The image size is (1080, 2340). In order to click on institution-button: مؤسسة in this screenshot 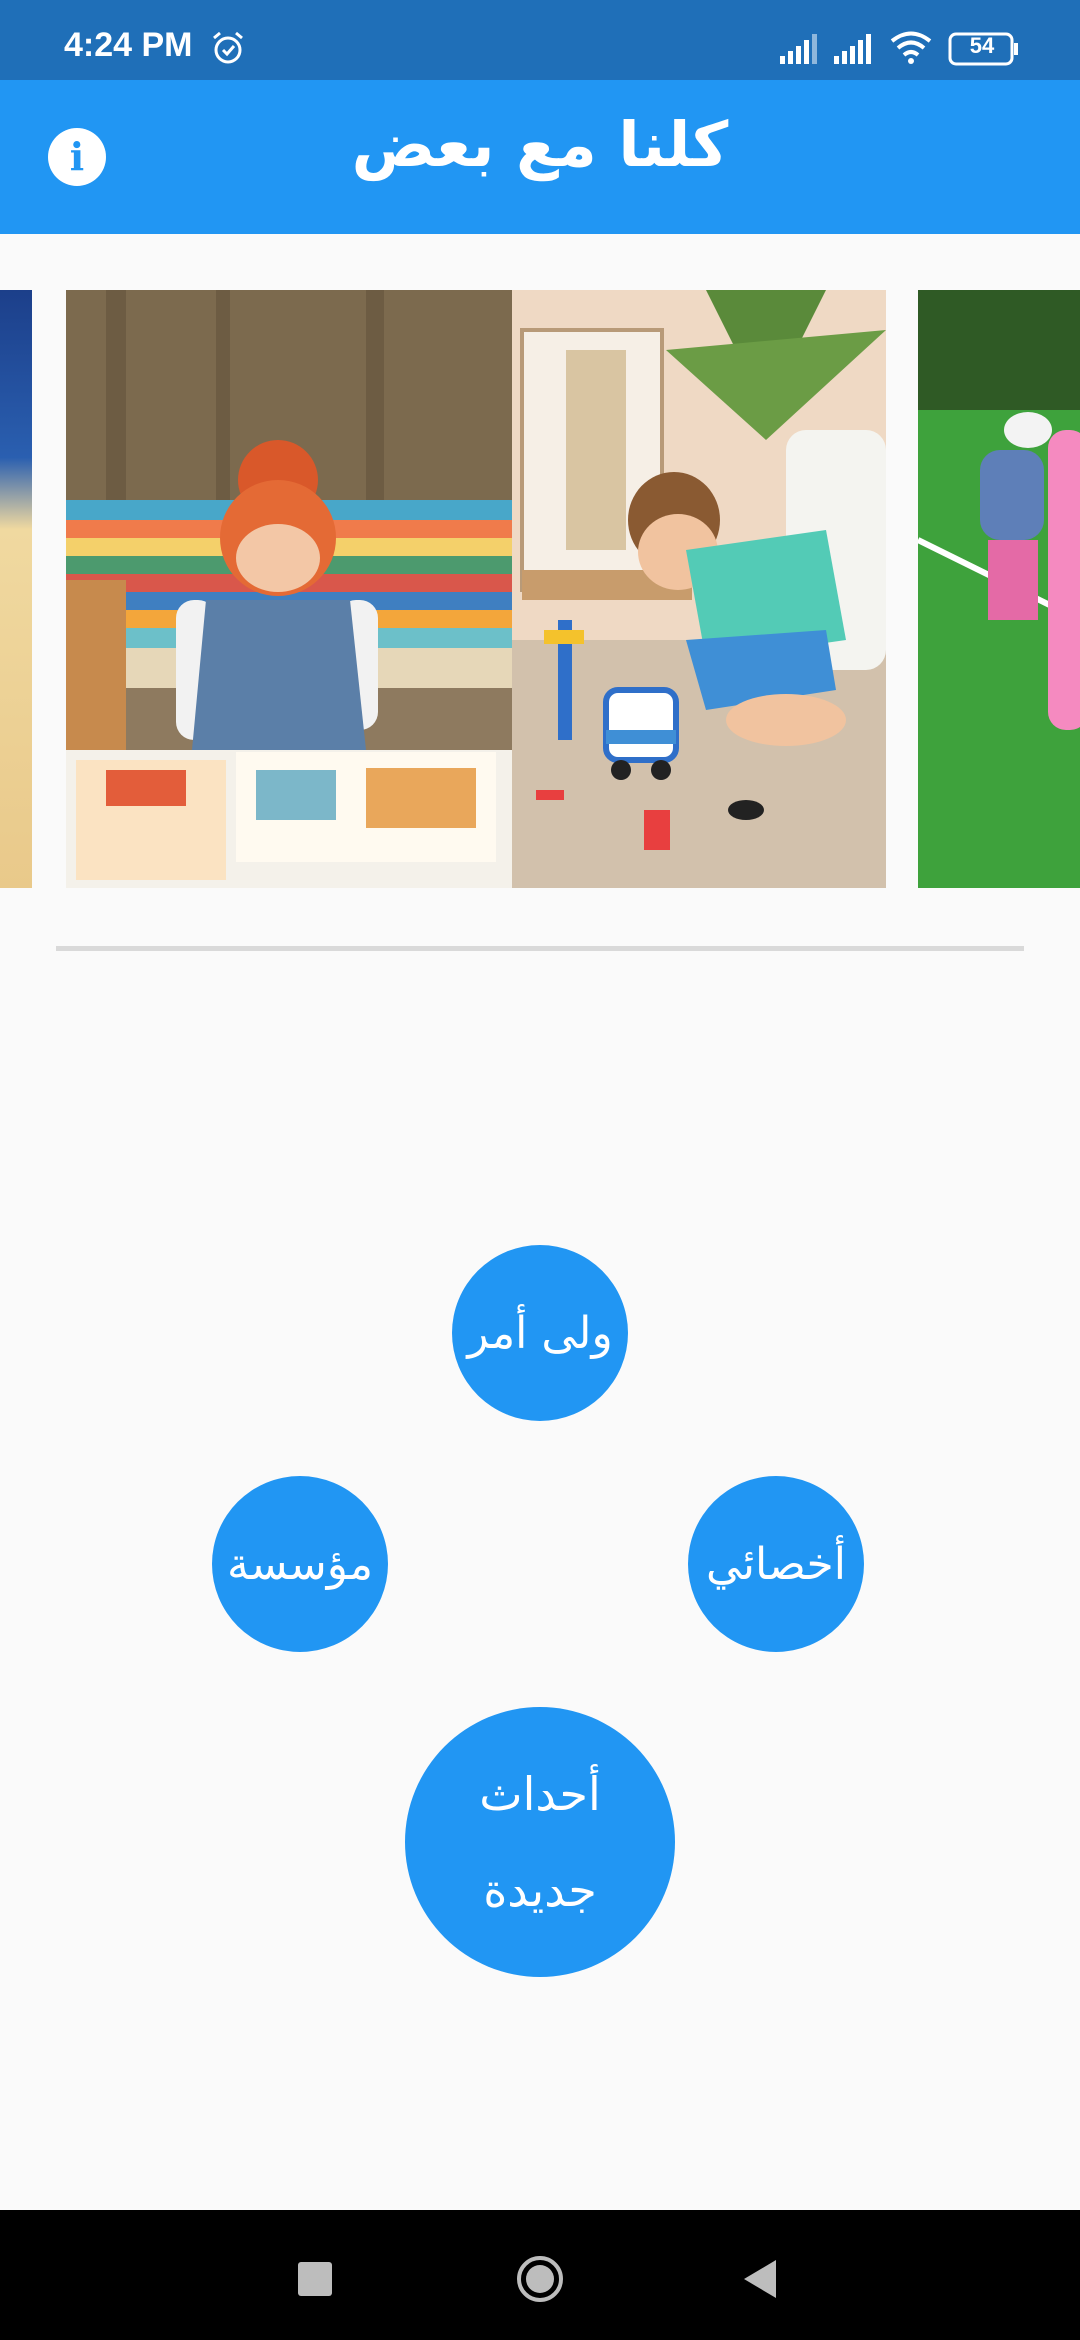, I will do `click(300, 1564)`.